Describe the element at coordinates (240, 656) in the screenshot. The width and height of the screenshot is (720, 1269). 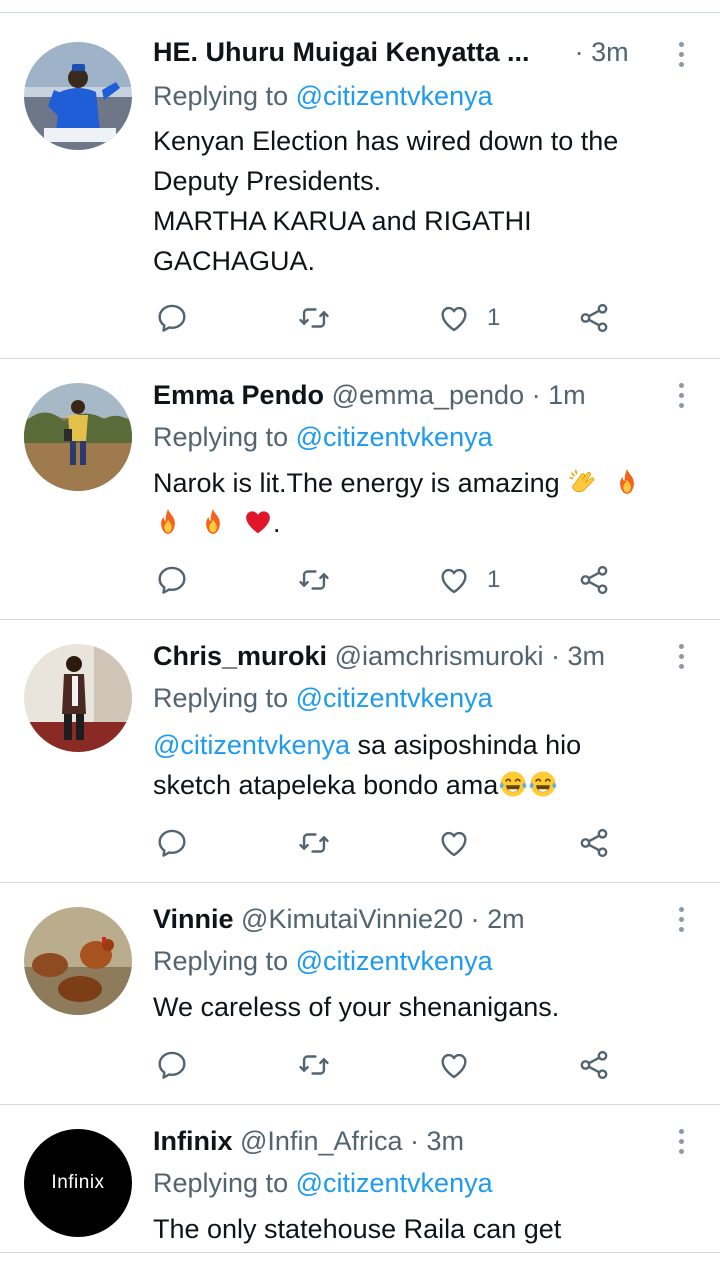
I see `display-name: Chris_muroki` at that location.